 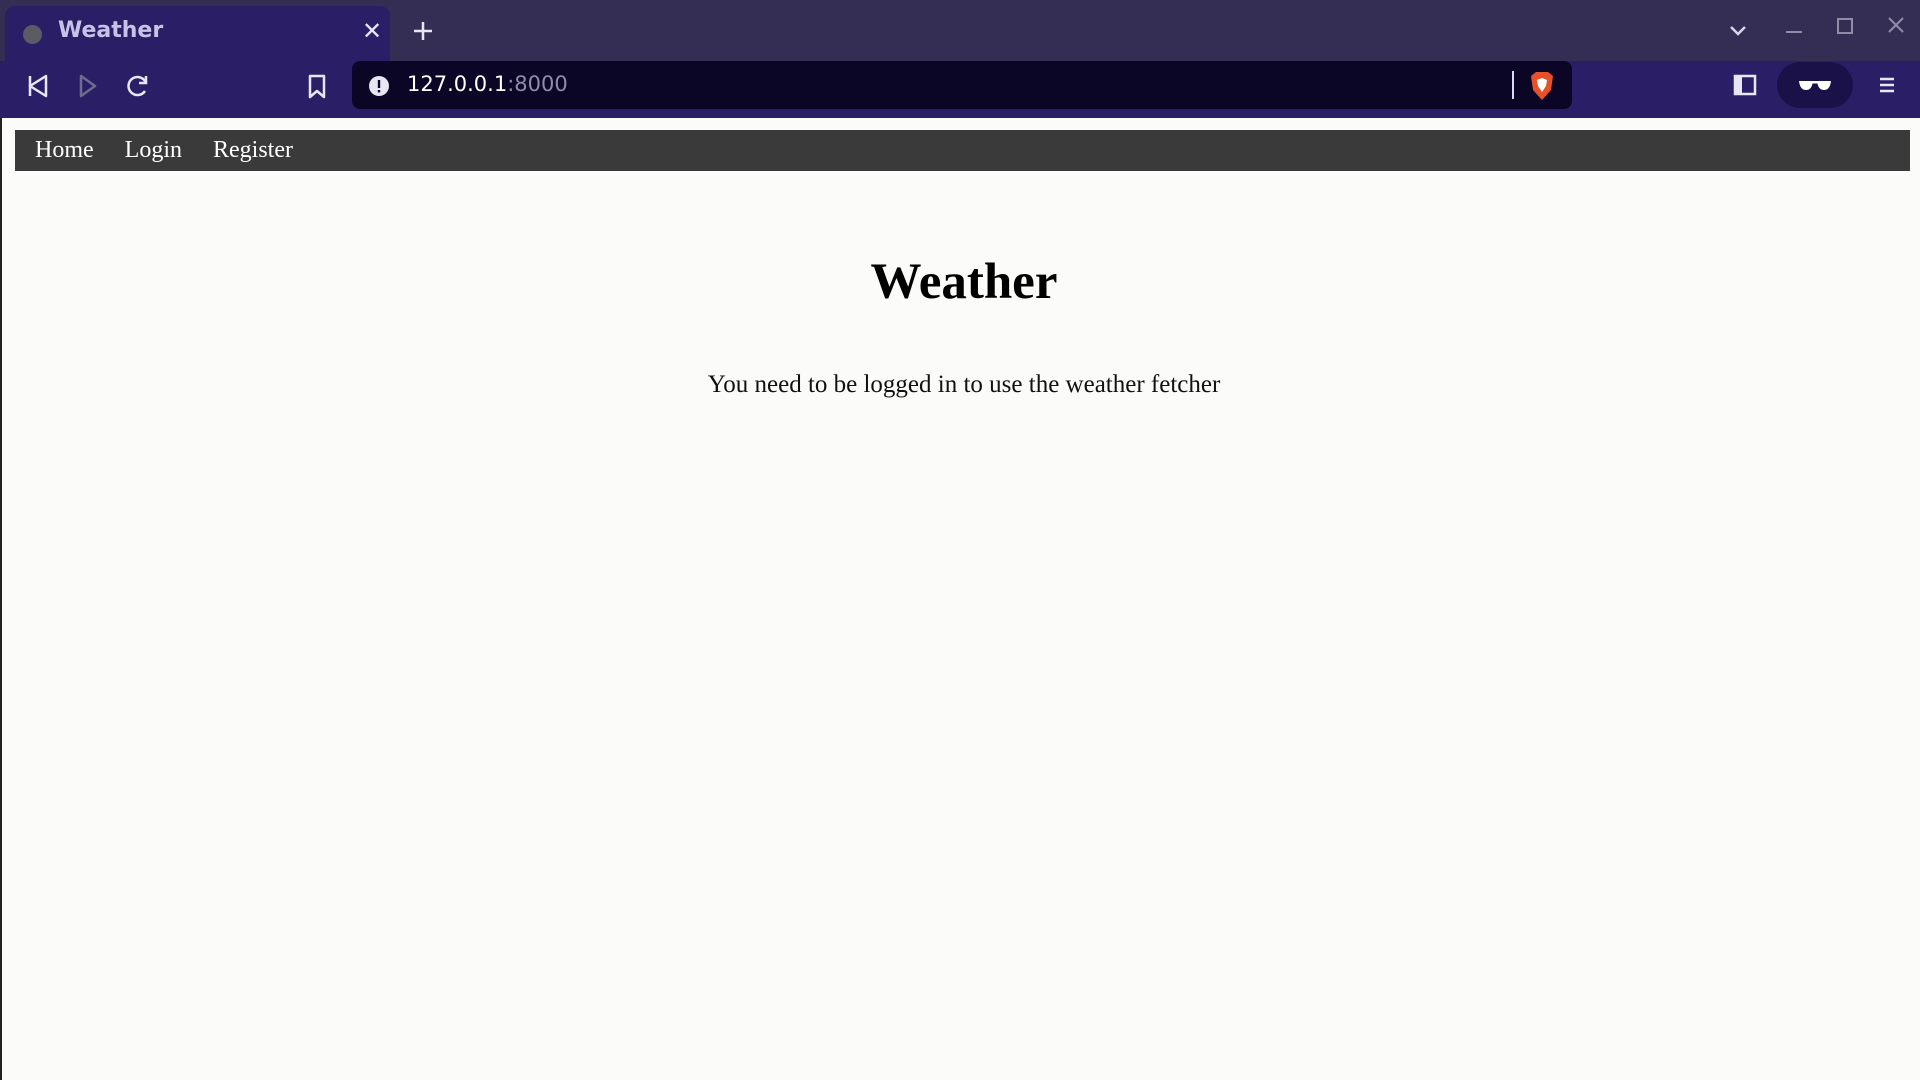 I want to click on nav-login-link: Login, so click(x=153, y=150).